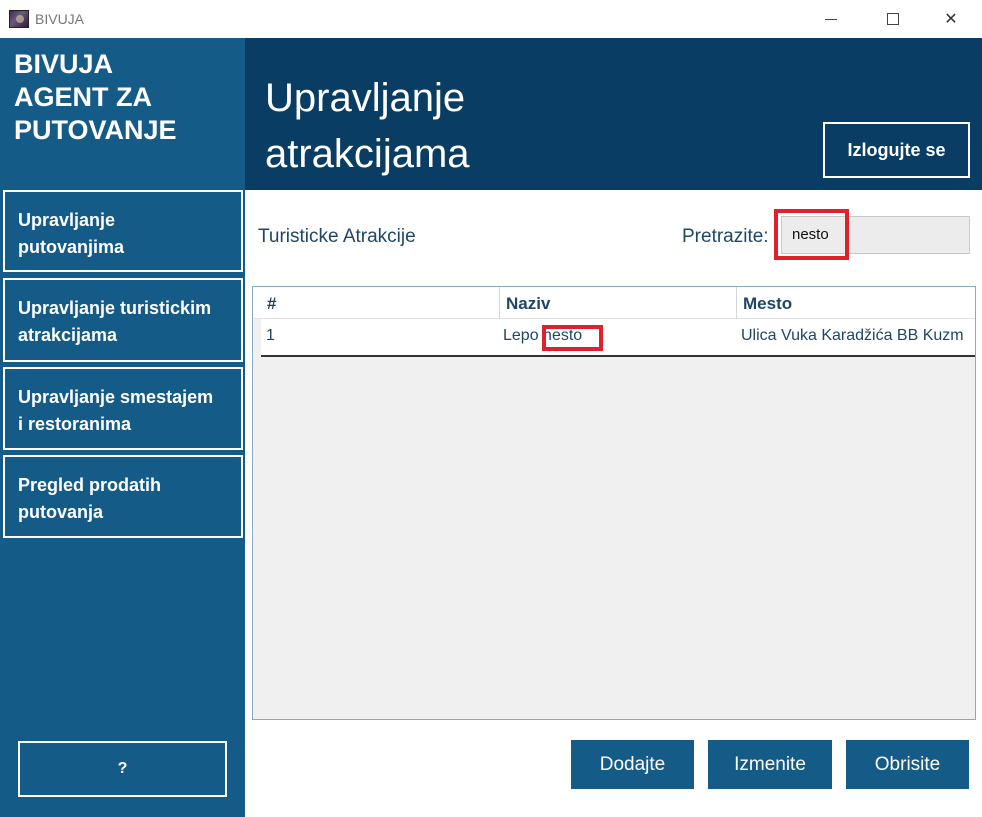 This screenshot has height=817, width=982. I want to click on maximize-icon, so click(893, 19).